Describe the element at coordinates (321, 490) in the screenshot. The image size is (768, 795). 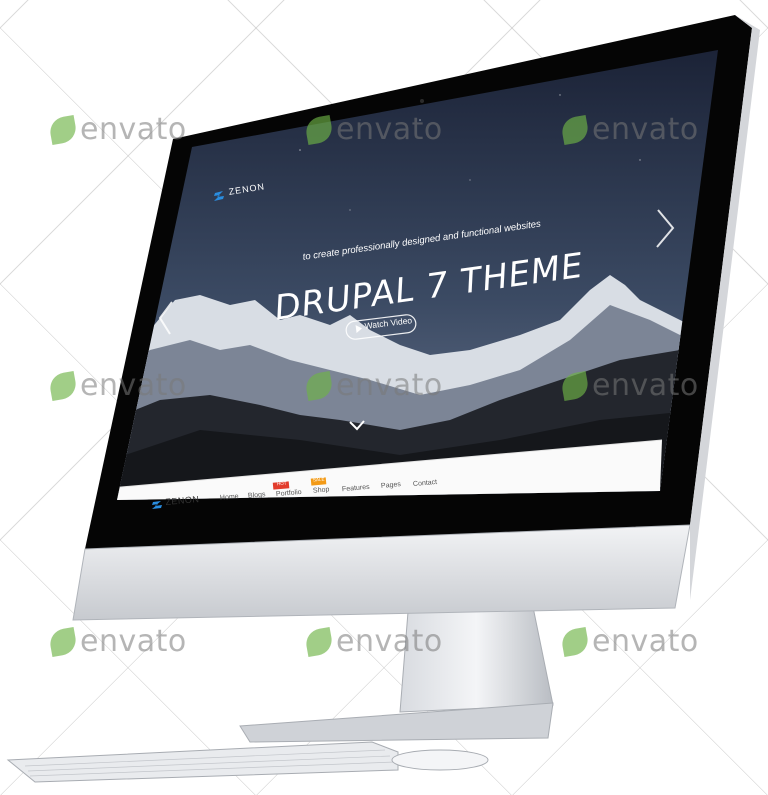
I see `nav-item-shop: Shop` at that location.